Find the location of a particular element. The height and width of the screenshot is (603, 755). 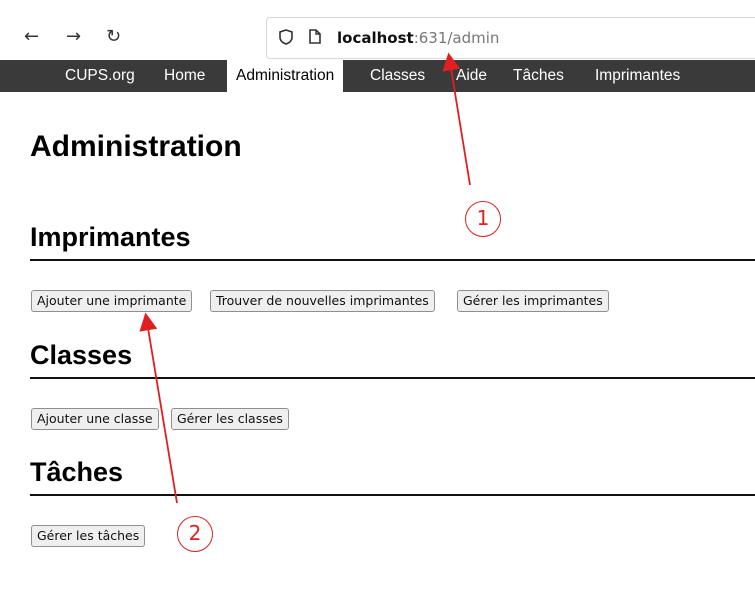

arrow-to-url is located at coordinates (456, 119).